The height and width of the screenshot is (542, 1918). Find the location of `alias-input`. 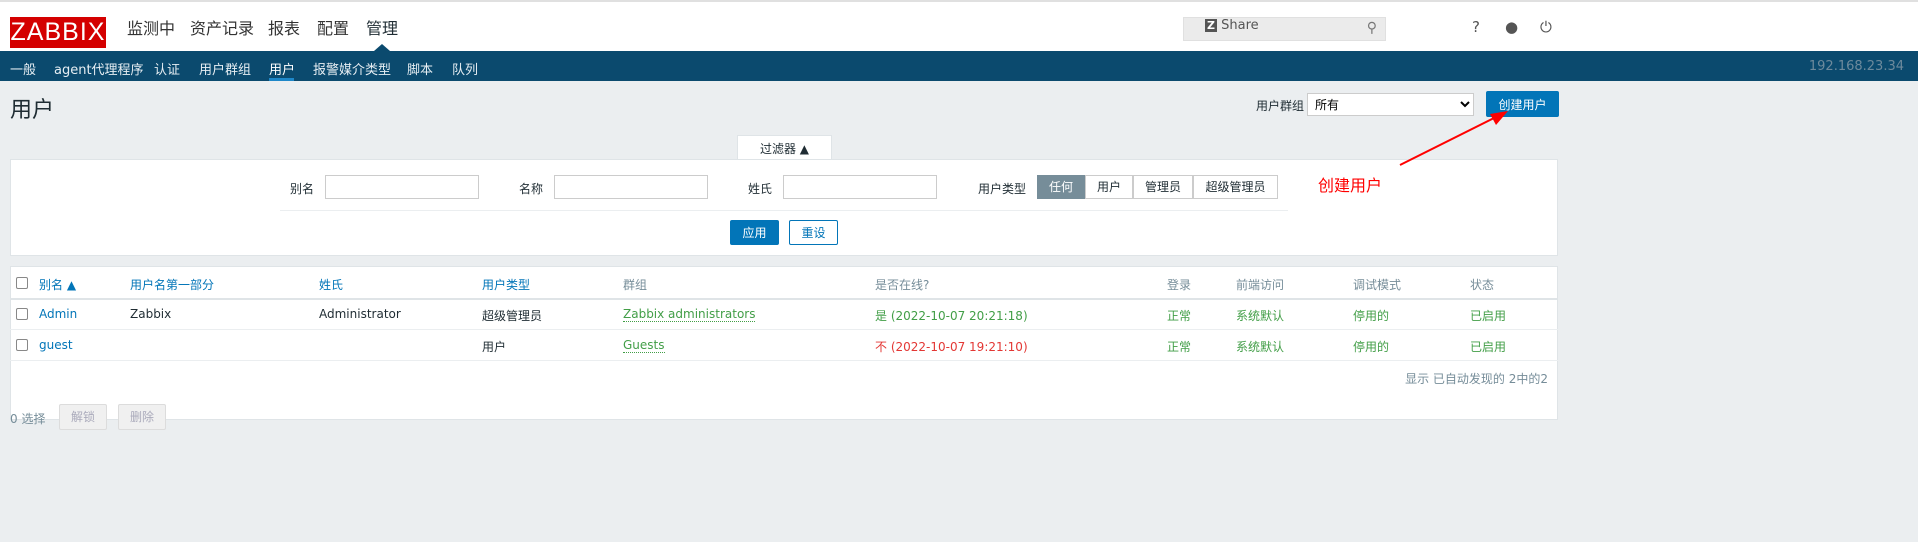

alias-input is located at coordinates (402, 187).